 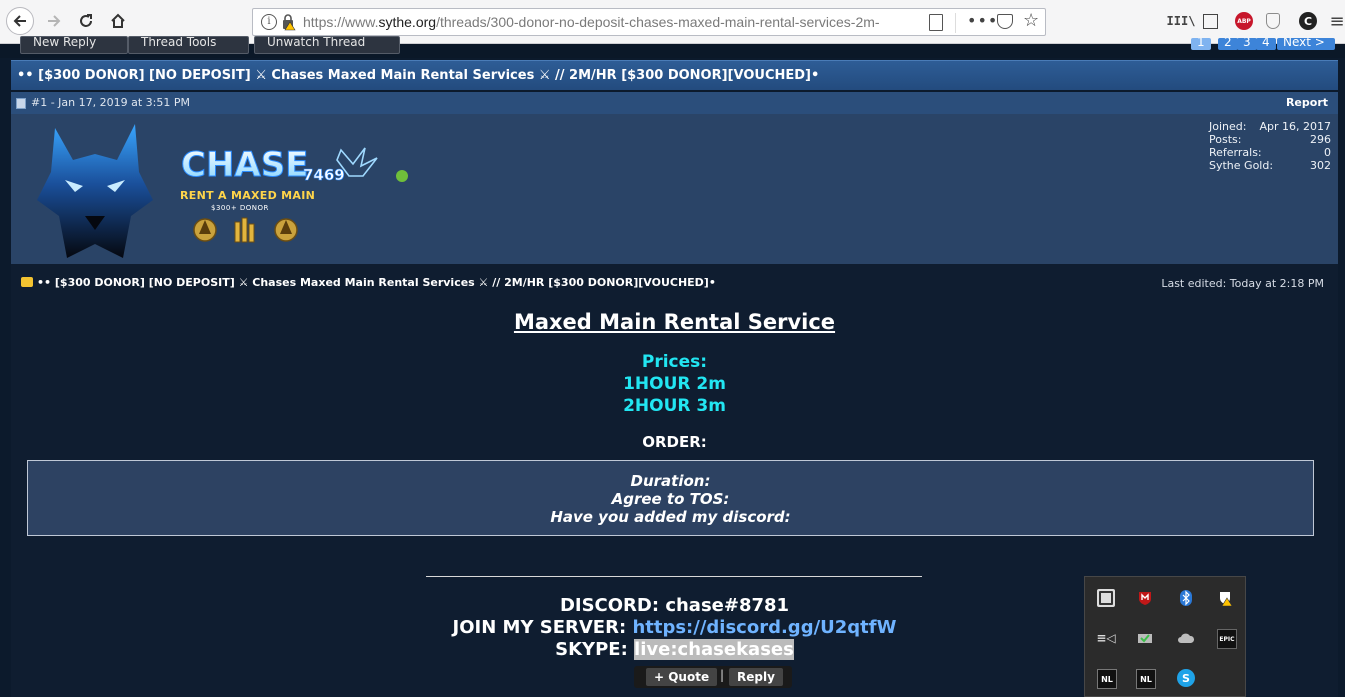 What do you see at coordinates (240, 208) in the screenshot?
I see `donor-label: $300+ DONOR` at bounding box center [240, 208].